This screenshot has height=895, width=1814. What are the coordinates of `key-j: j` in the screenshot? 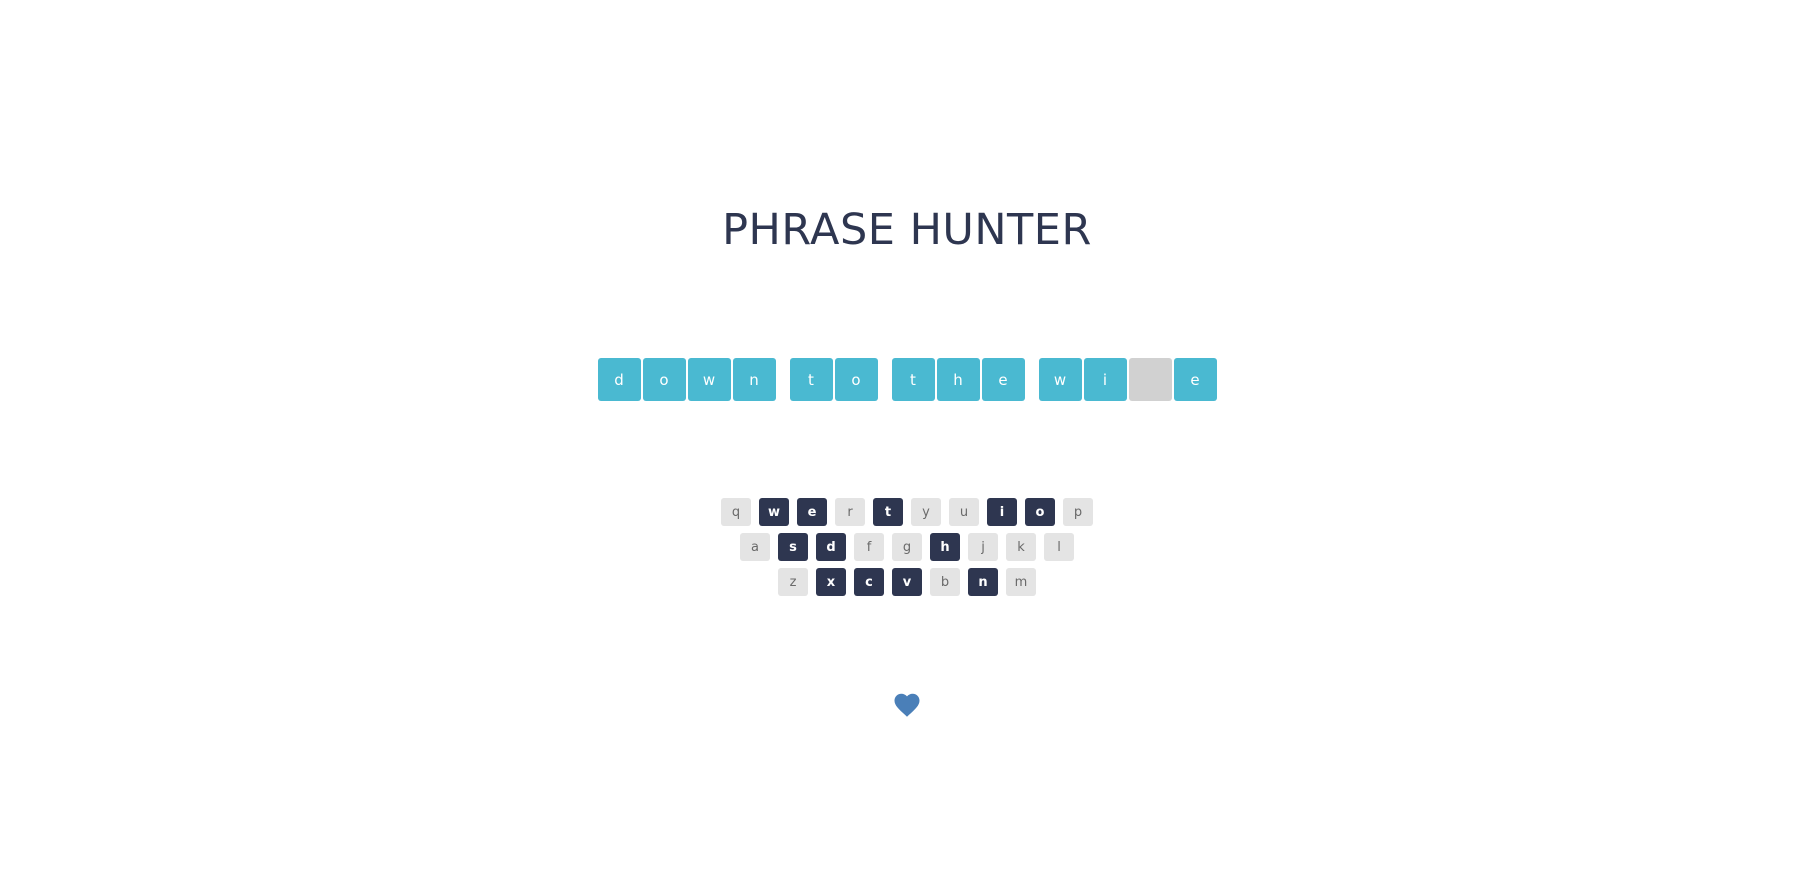 It's located at (983, 547).